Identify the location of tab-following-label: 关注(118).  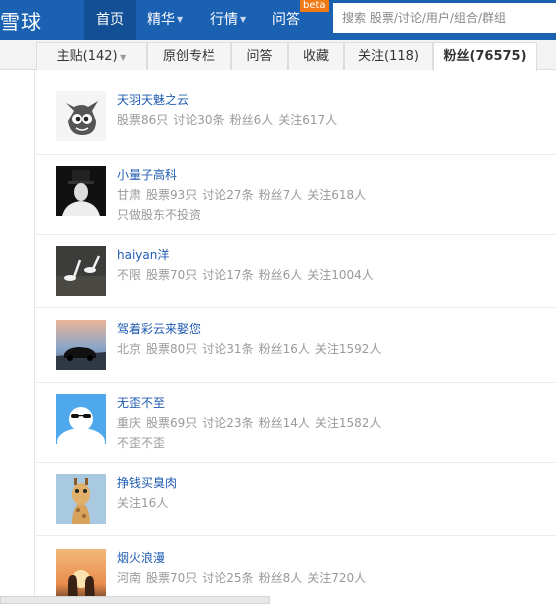
(388, 56).